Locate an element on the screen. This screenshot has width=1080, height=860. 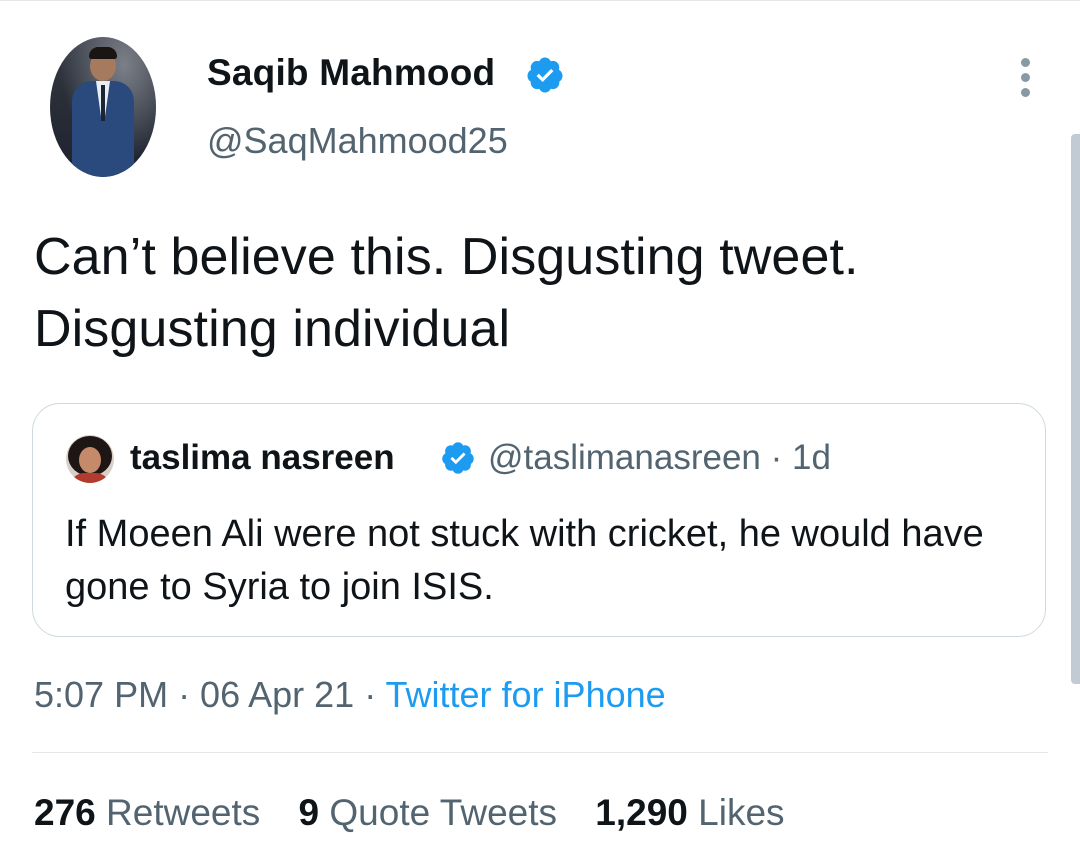
scrollbar-thumb is located at coordinates (1075, 409).